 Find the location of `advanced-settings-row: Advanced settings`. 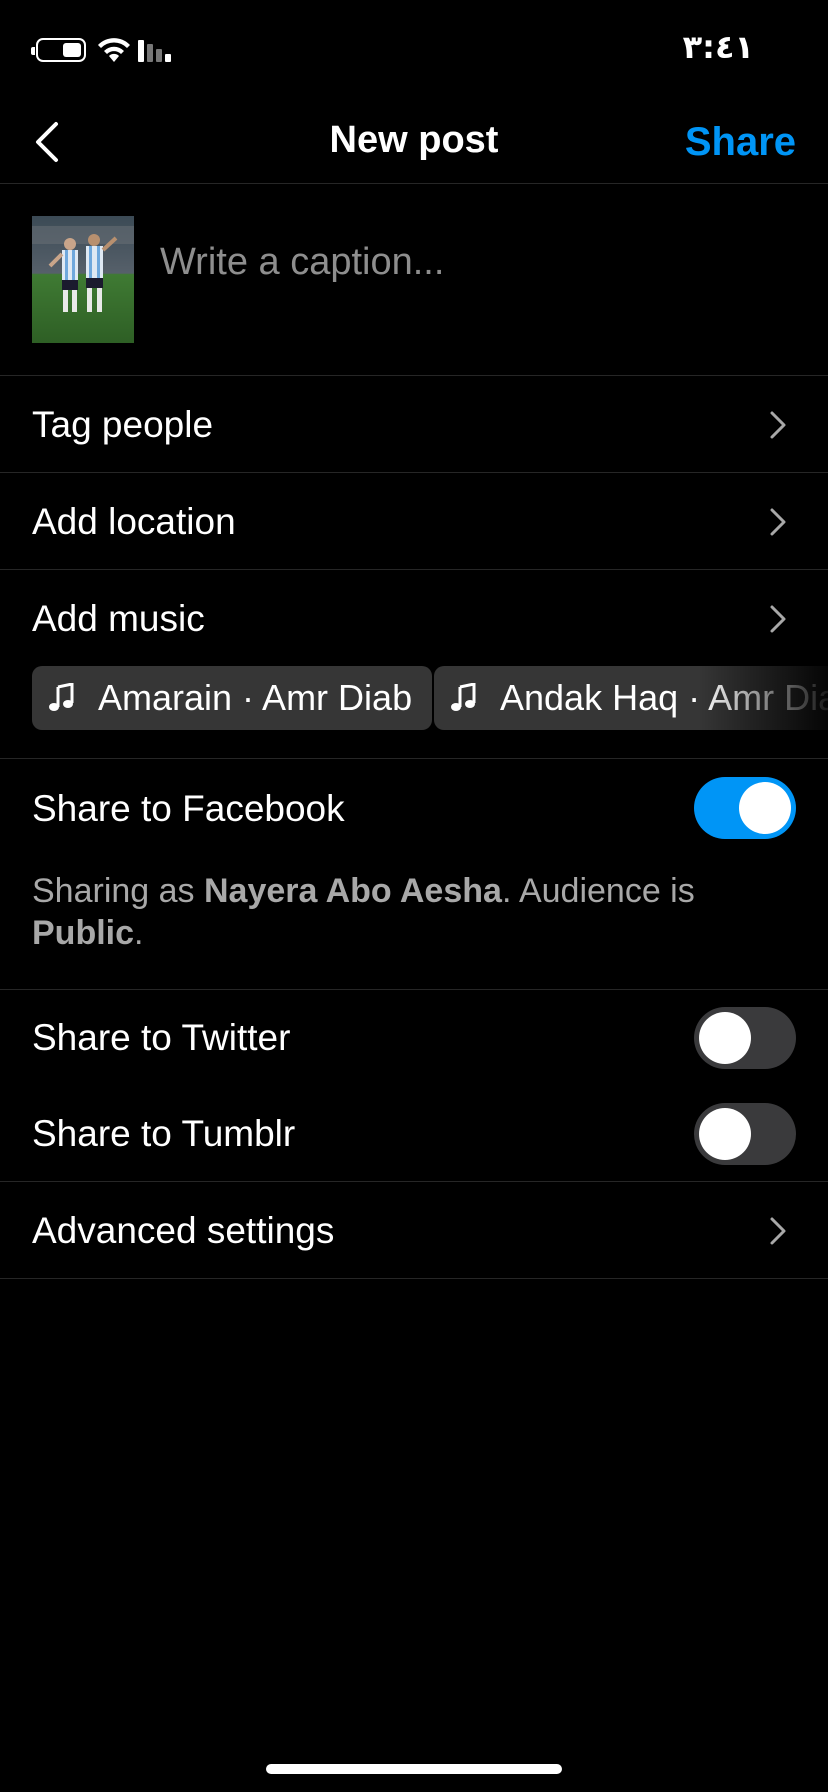

advanced-settings-row: Advanced settings is located at coordinates (414, 1231).